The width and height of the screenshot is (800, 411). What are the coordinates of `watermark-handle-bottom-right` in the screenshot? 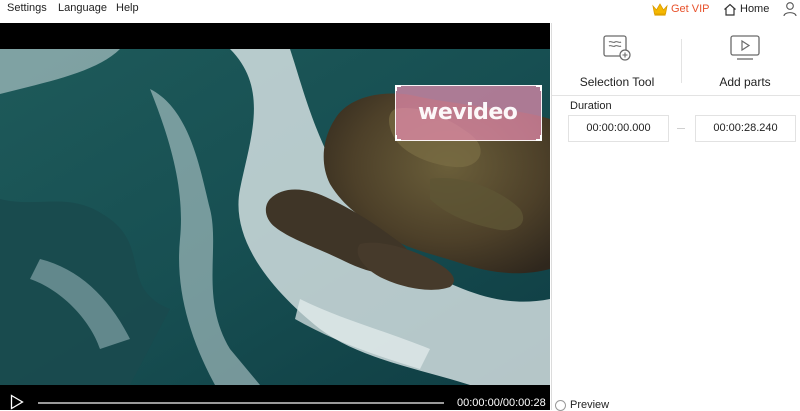 It's located at (539, 138).